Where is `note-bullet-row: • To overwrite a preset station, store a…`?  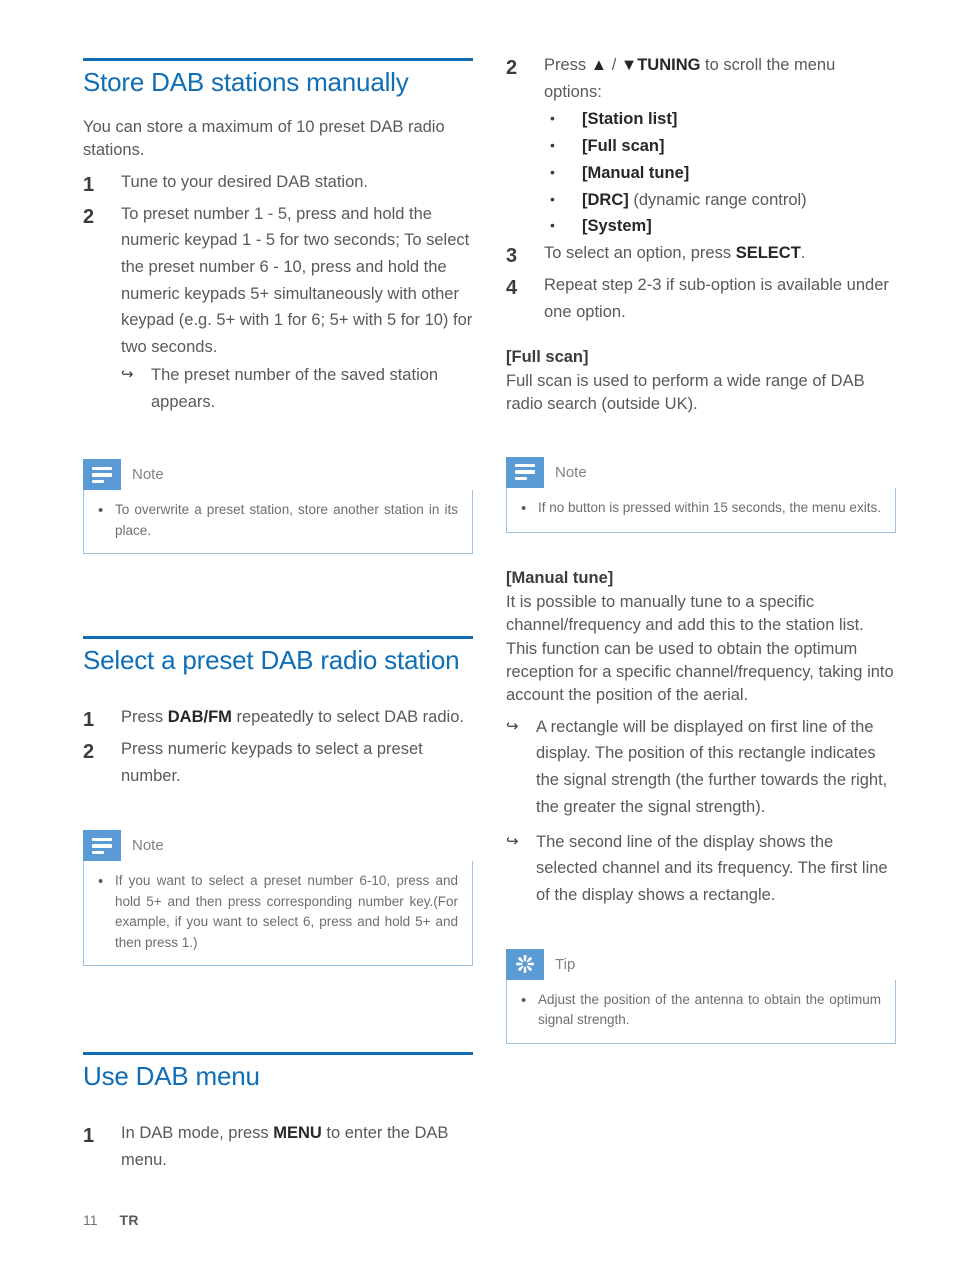
note-bullet-row: • To overwrite a preset station, store a… is located at coordinates (278, 520).